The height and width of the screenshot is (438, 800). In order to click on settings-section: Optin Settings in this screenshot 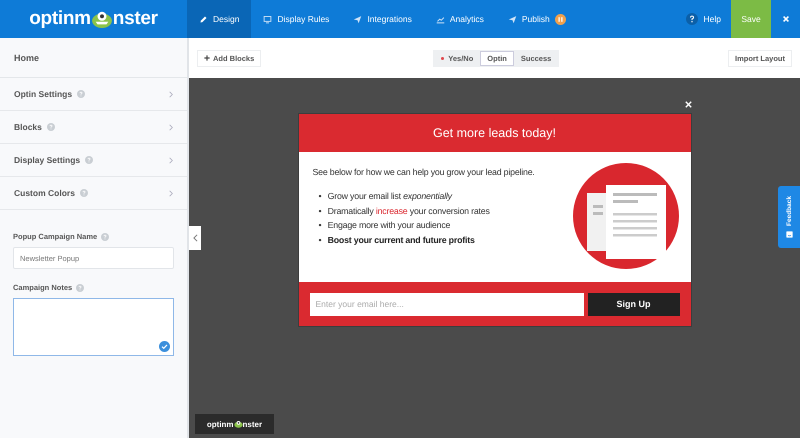, I will do `click(93, 94)`.